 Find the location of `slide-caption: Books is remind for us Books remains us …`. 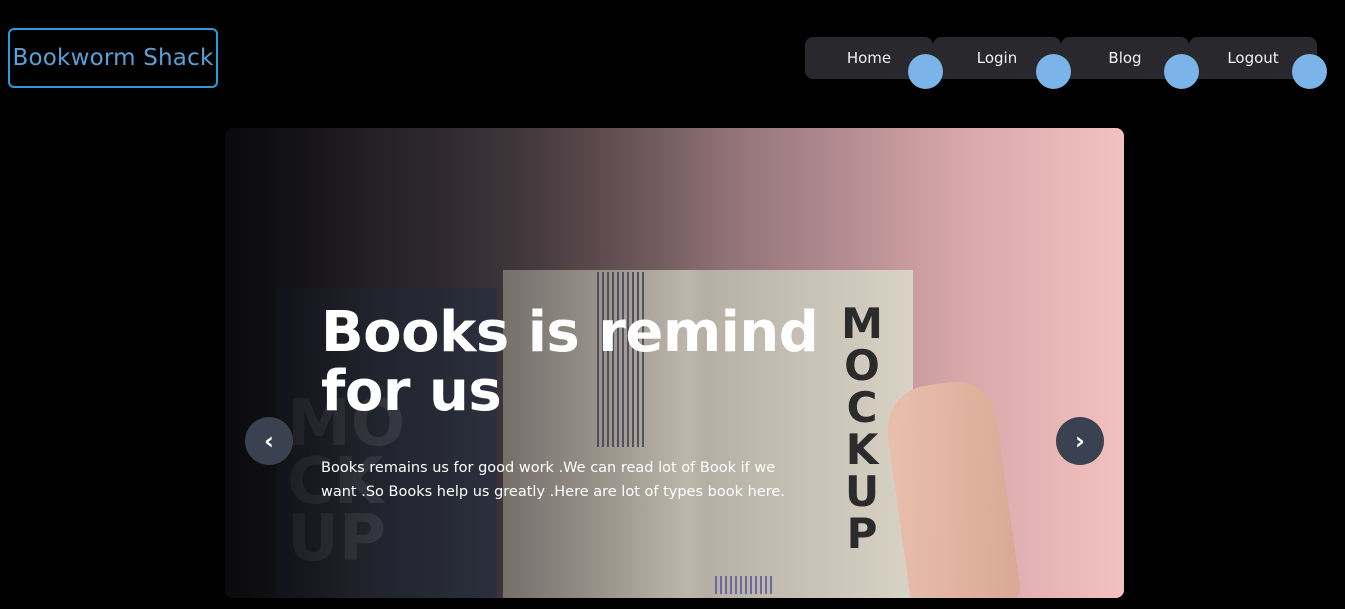

slide-caption: Books is remind for us Books remains us … is located at coordinates (571, 402).